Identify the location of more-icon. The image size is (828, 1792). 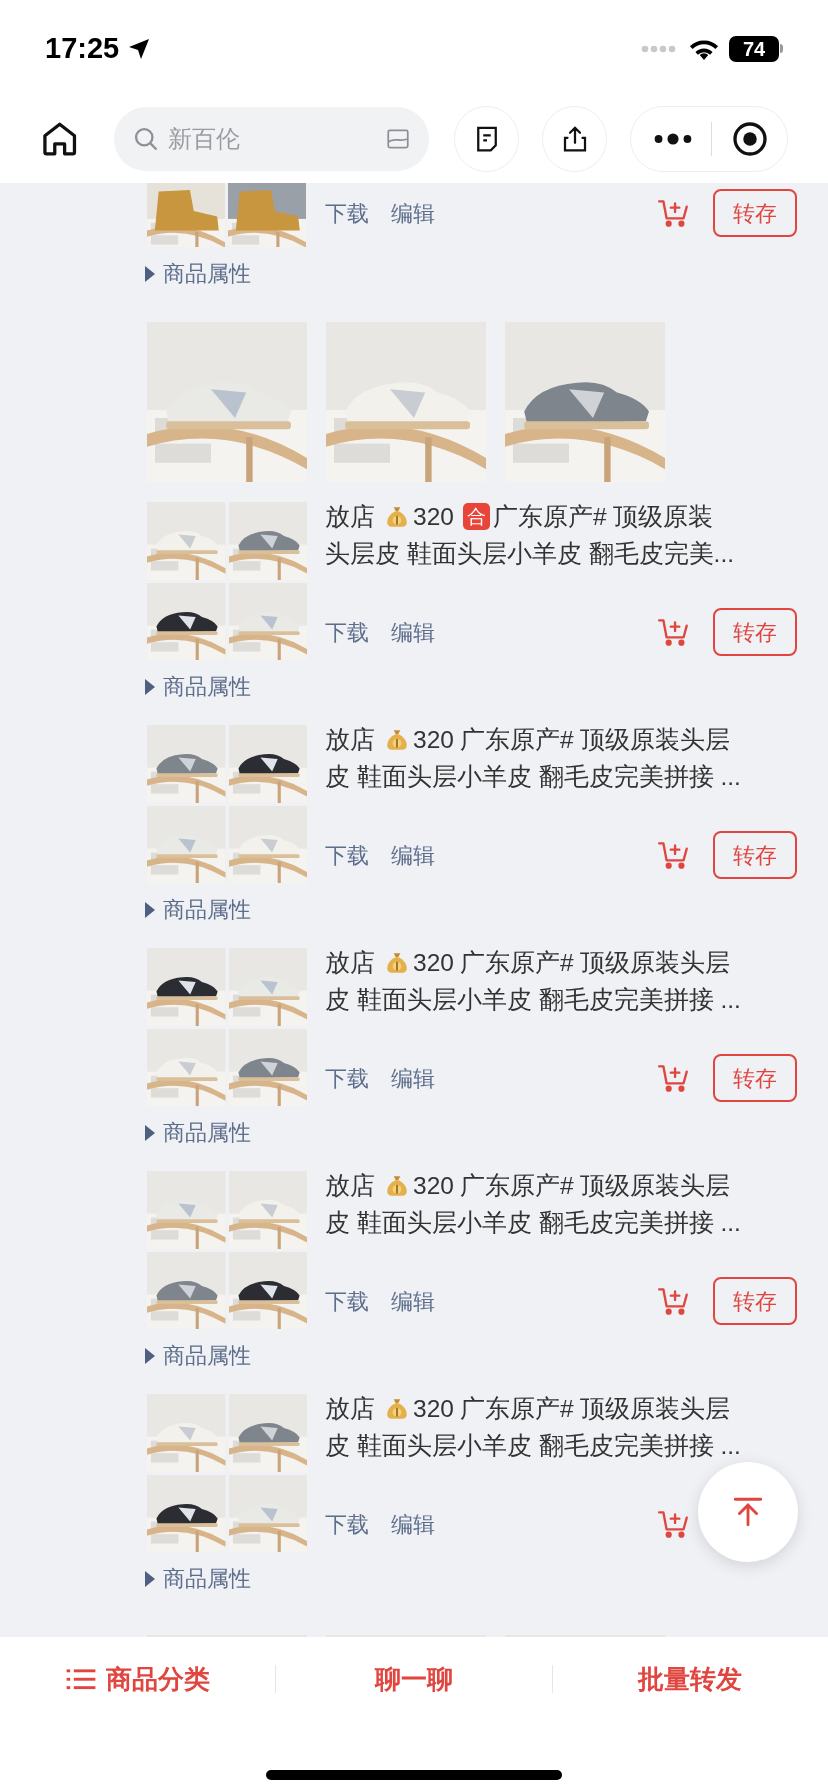
(673, 139).